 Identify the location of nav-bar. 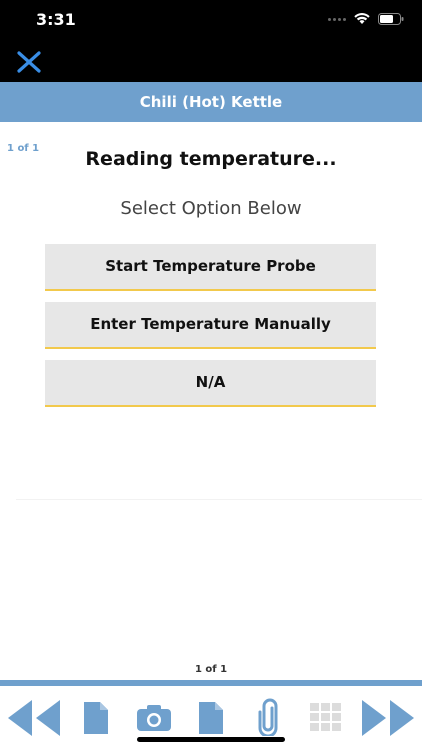
(211, 61).